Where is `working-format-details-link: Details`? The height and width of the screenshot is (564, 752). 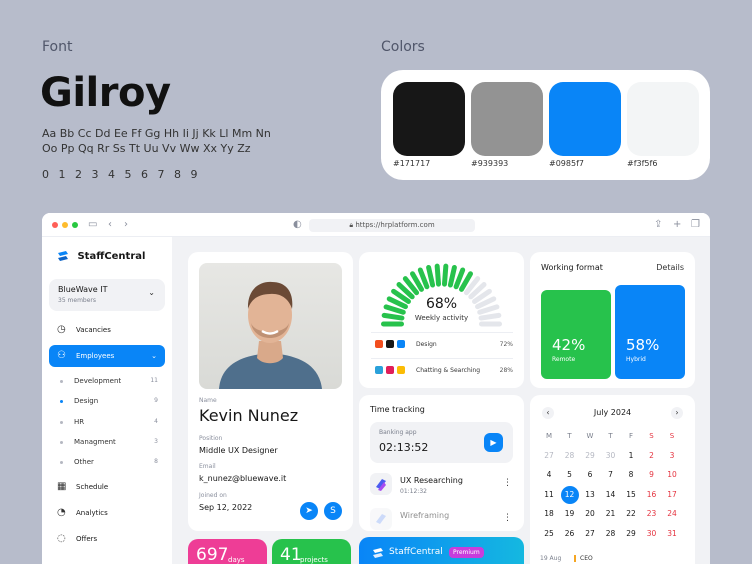 working-format-details-link: Details is located at coordinates (670, 267).